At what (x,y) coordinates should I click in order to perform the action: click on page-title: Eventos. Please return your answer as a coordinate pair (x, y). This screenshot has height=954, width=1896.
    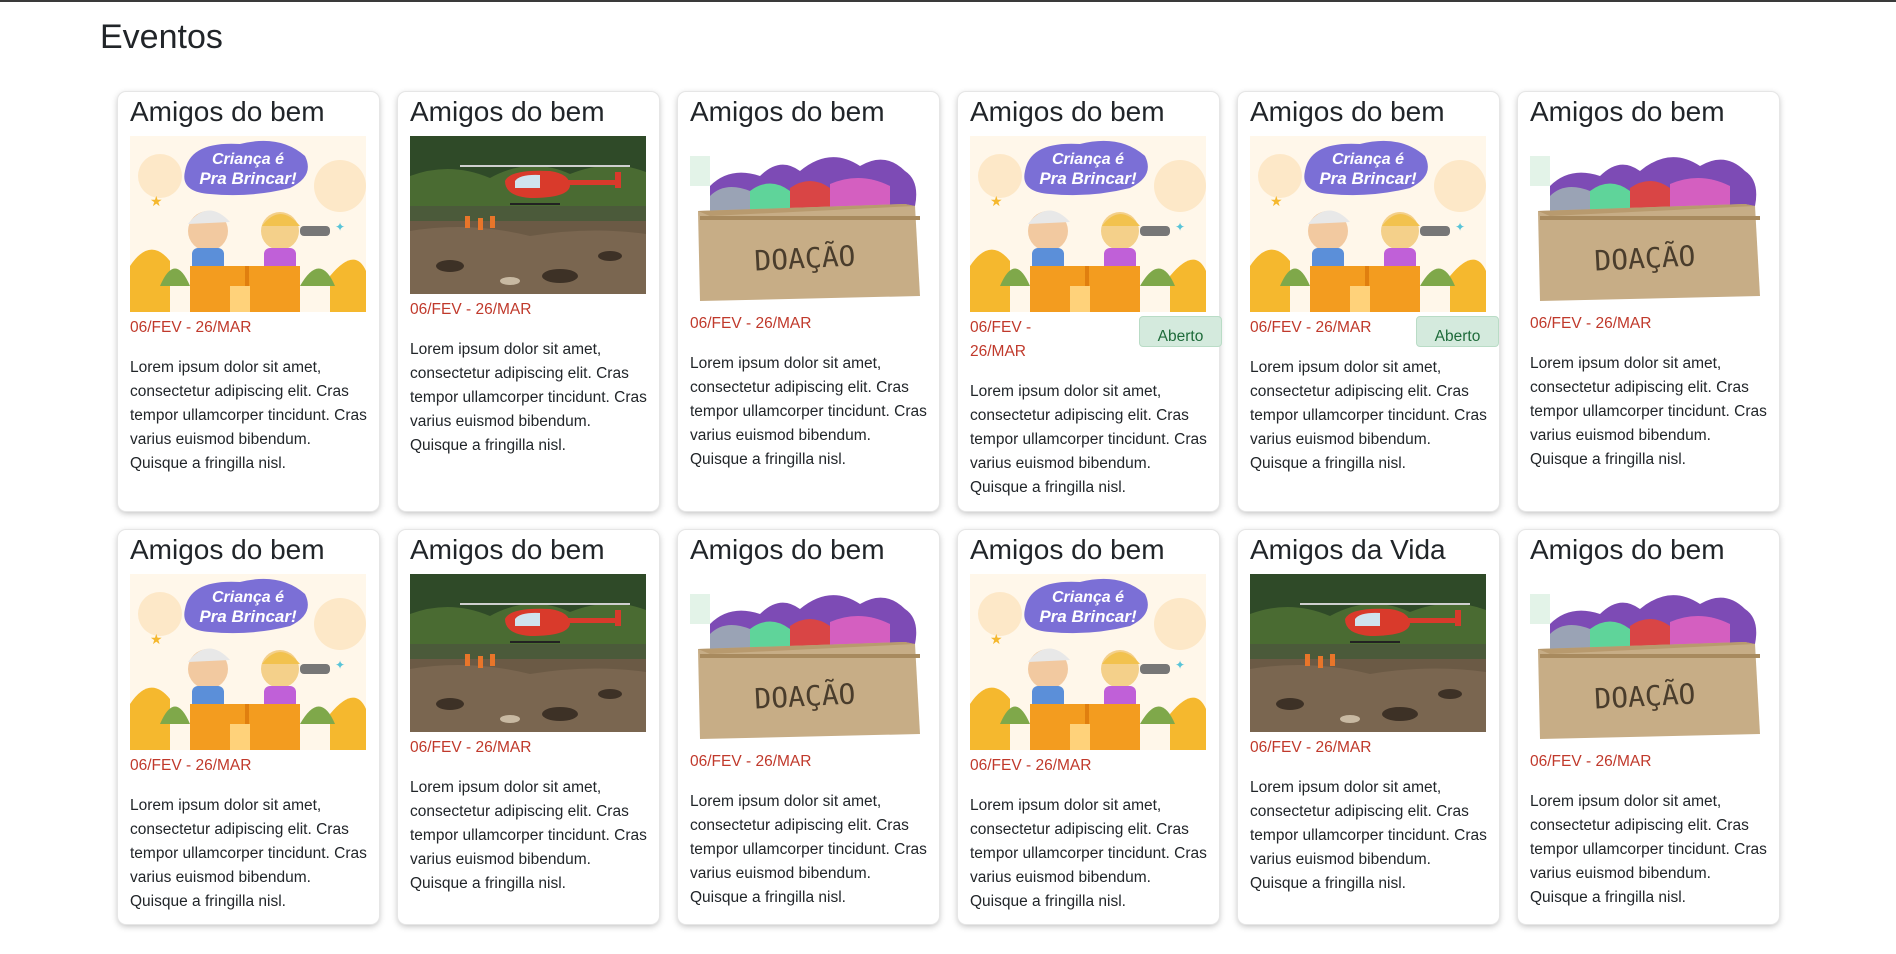
    Looking at the image, I should click on (161, 37).